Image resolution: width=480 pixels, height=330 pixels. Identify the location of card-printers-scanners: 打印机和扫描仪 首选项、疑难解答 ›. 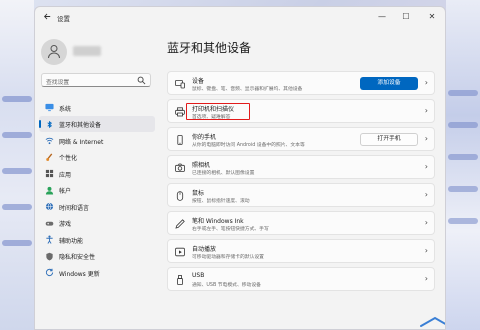
(301, 111).